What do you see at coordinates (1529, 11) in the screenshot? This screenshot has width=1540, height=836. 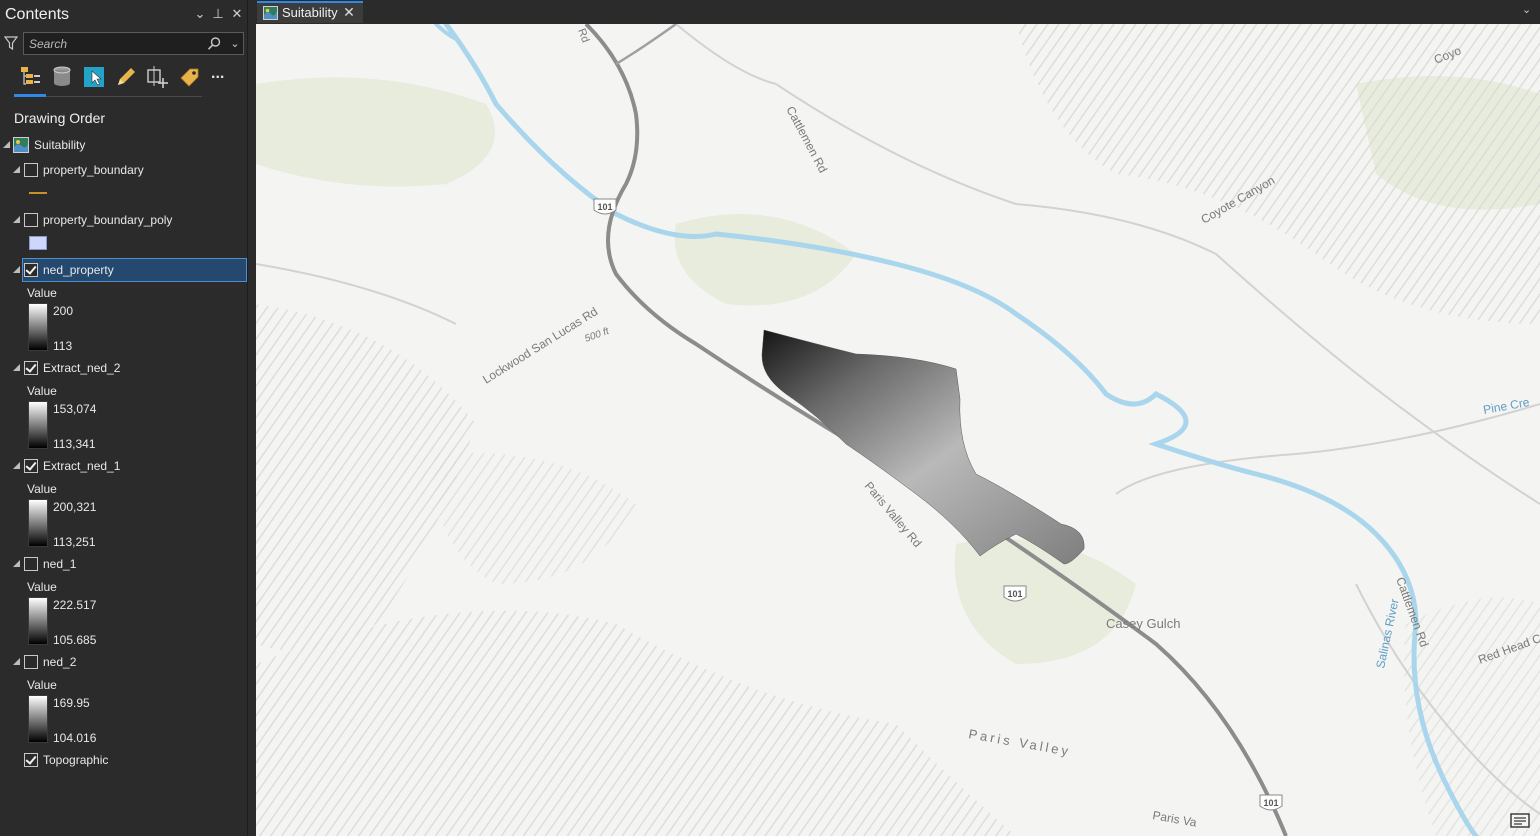 I see `tab-list-chevron-down-icon: ⌄` at bounding box center [1529, 11].